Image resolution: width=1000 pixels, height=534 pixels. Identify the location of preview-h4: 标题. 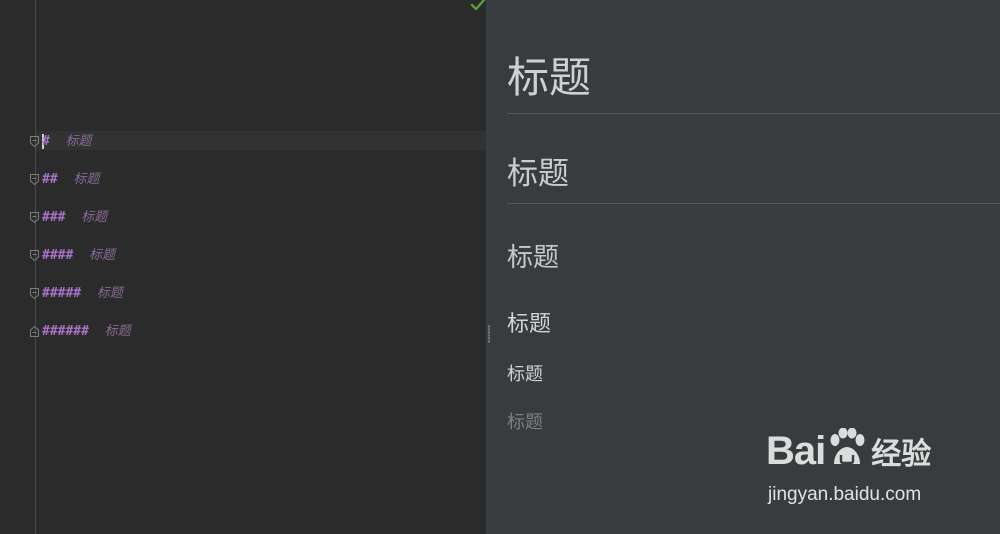
(529, 324).